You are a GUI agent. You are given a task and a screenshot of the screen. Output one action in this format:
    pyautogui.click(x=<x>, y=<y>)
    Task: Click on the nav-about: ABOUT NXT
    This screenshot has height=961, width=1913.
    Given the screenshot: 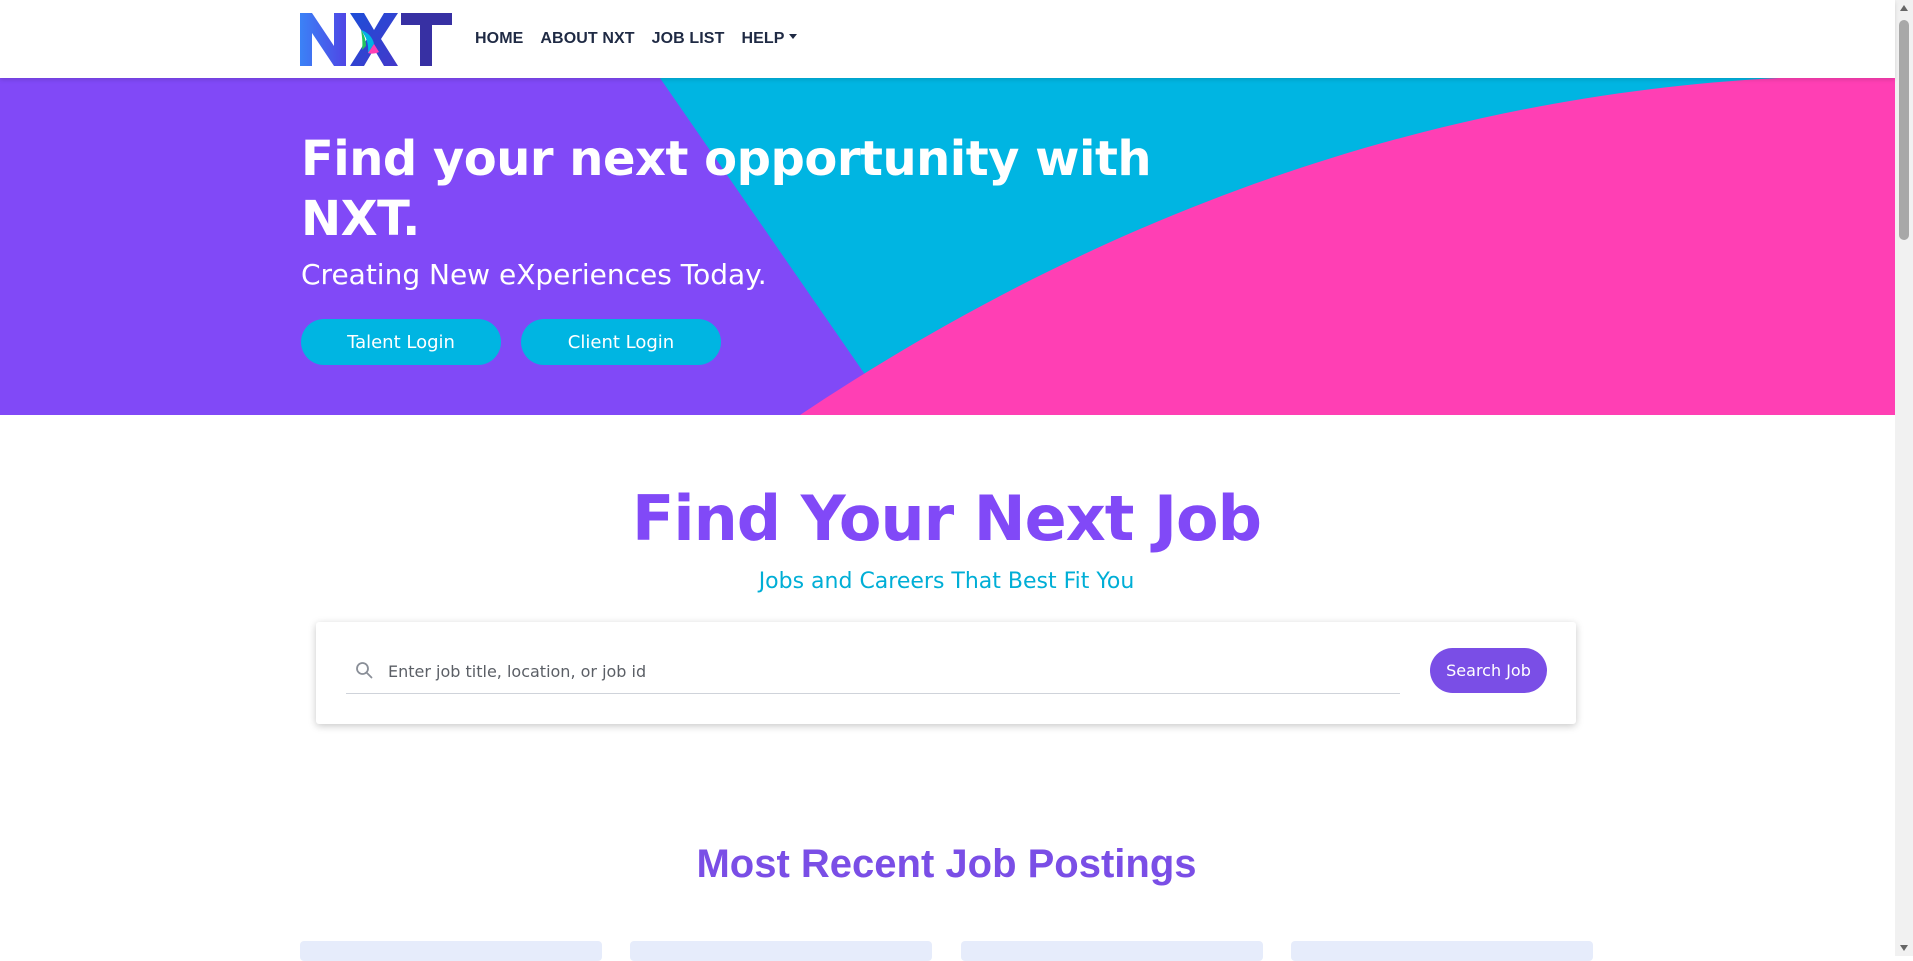 What is the action you would take?
    pyautogui.click(x=587, y=39)
    